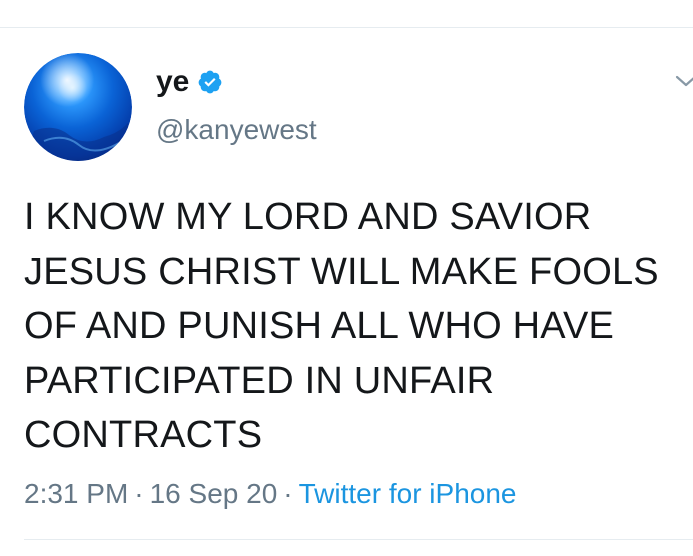 This screenshot has width=693, height=556. What do you see at coordinates (172, 82) in the screenshot?
I see `display-name: ye` at bounding box center [172, 82].